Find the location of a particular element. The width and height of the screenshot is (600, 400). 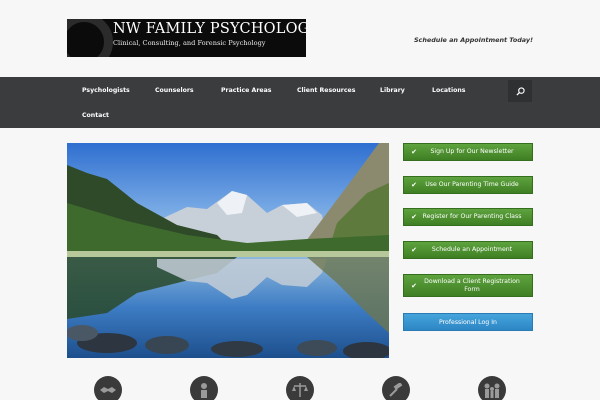

search-icon is located at coordinates (520, 91).